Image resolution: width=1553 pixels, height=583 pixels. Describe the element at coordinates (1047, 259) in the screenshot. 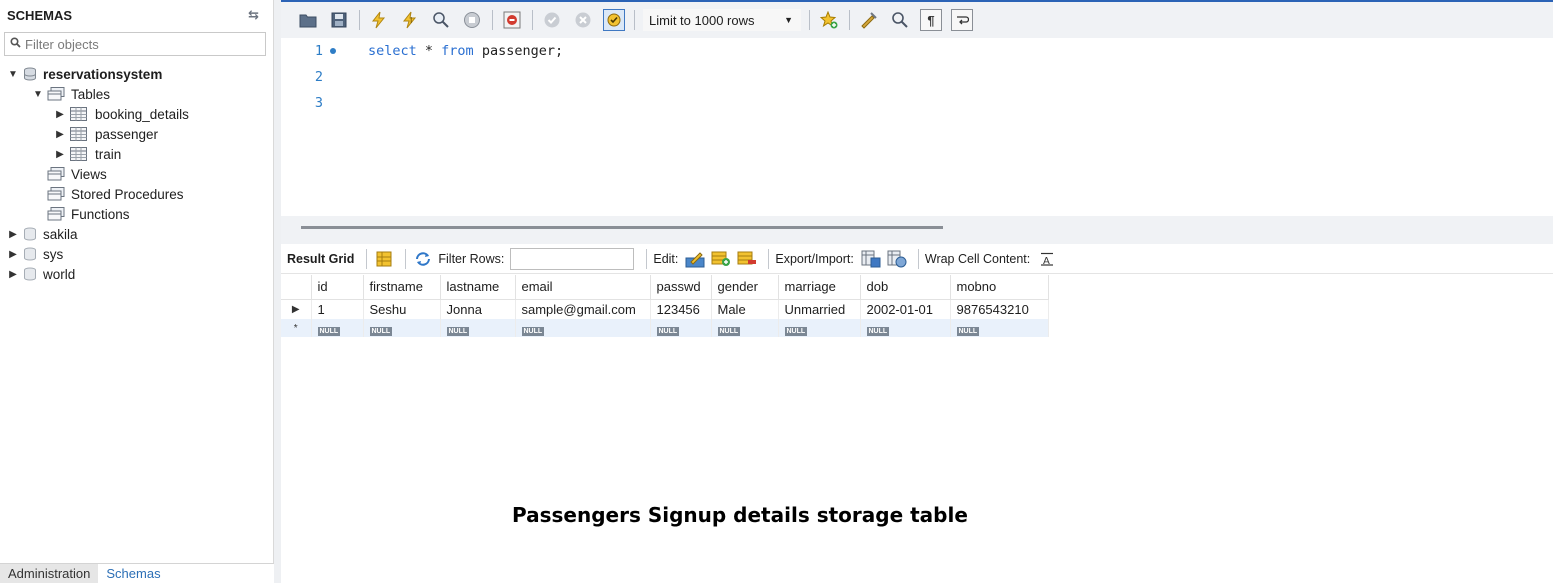

I see `wrap-cell-icon: A` at that location.